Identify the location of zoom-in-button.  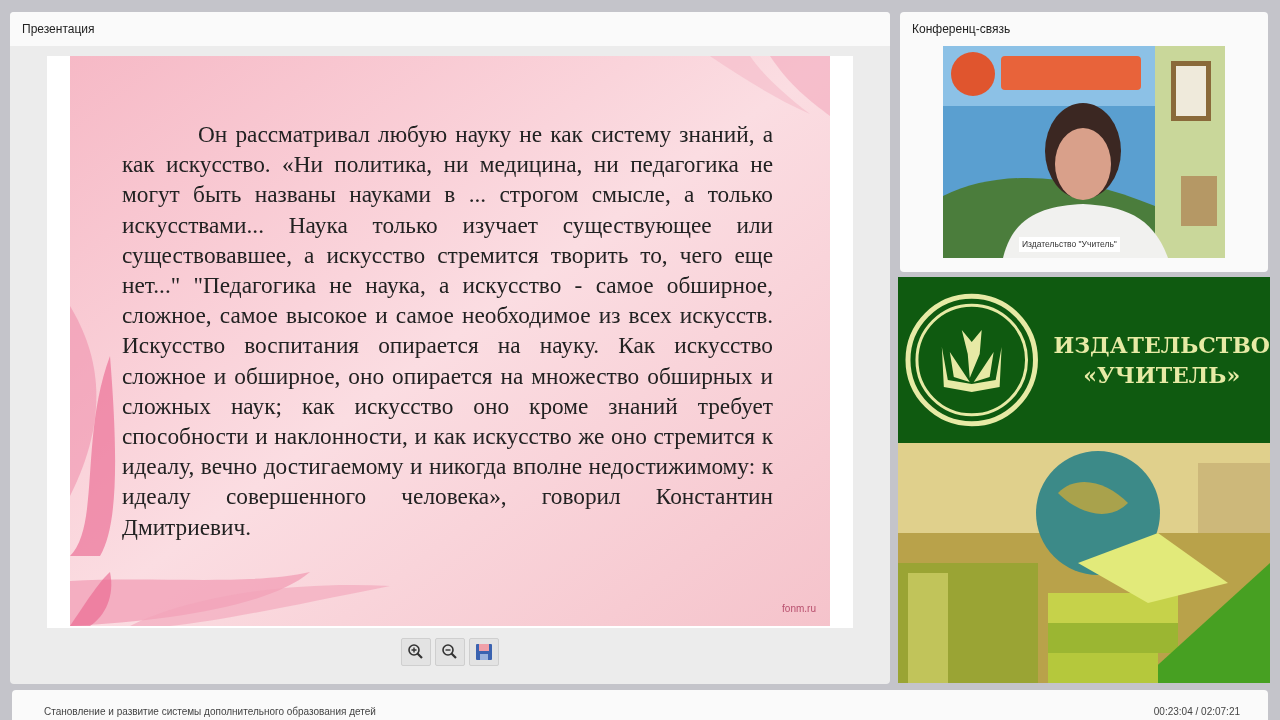
(416, 652).